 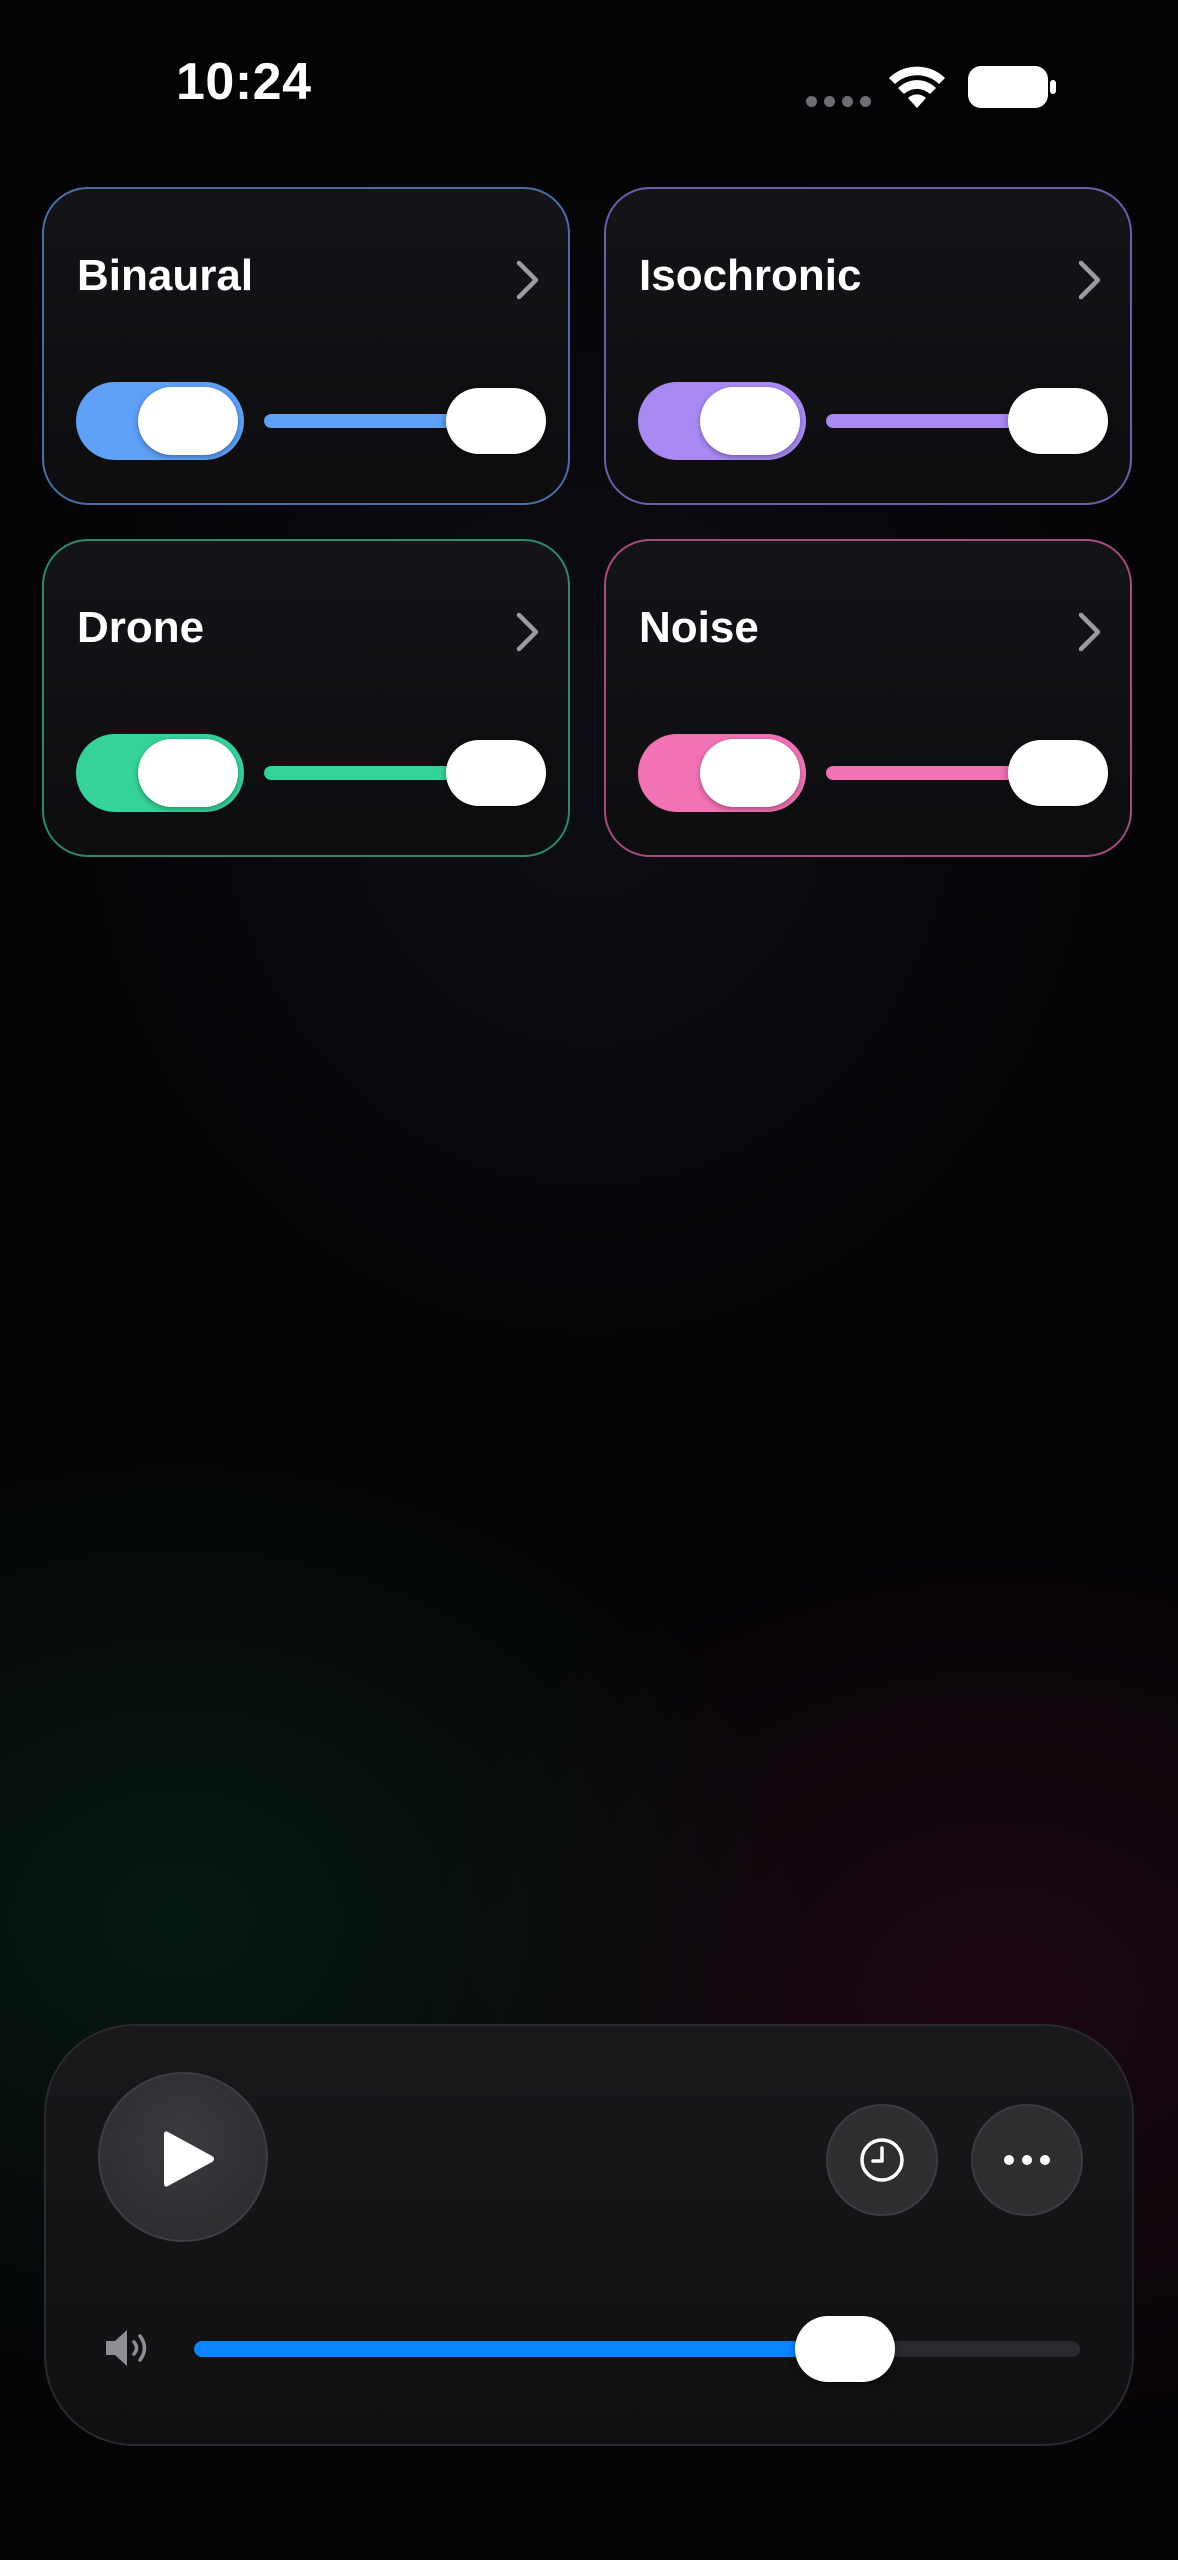 I want to click on volume-thumb, so click(x=845, y=2349).